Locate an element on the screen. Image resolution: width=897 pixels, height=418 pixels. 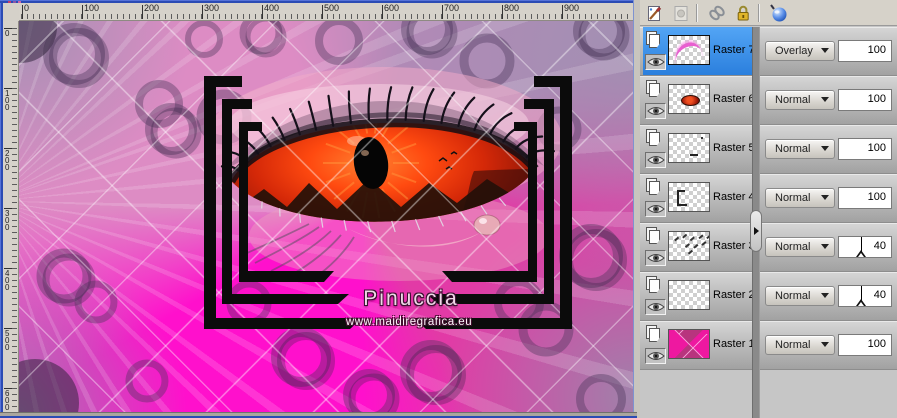
opacity-value: 40 is located at coordinates (879, 295).